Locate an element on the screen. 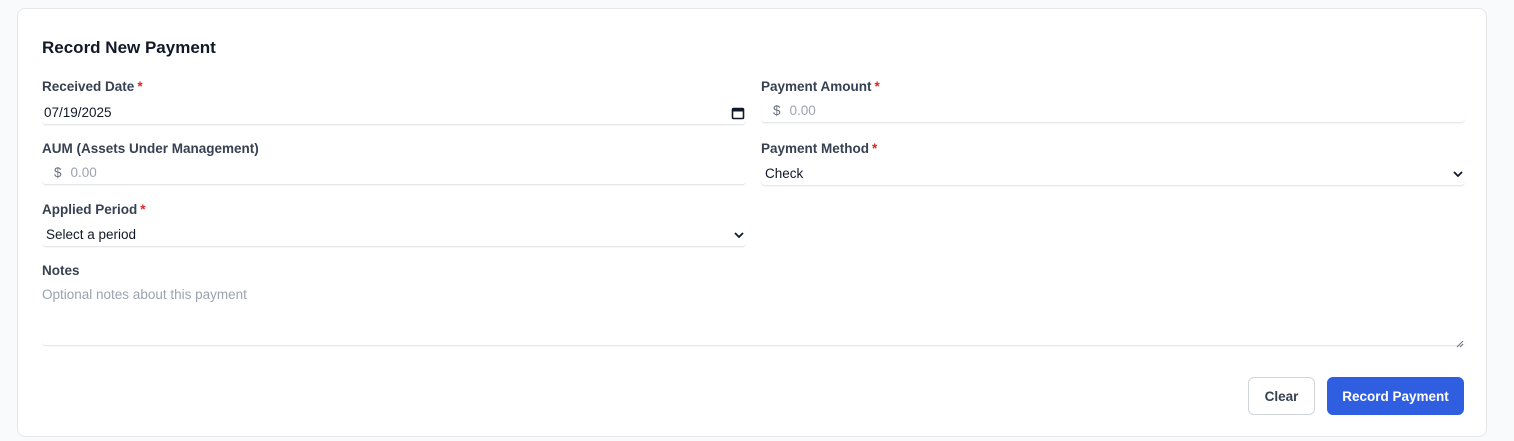  aum-label-text: AUM (Assets Under Management) is located at coordinates (150, 148).